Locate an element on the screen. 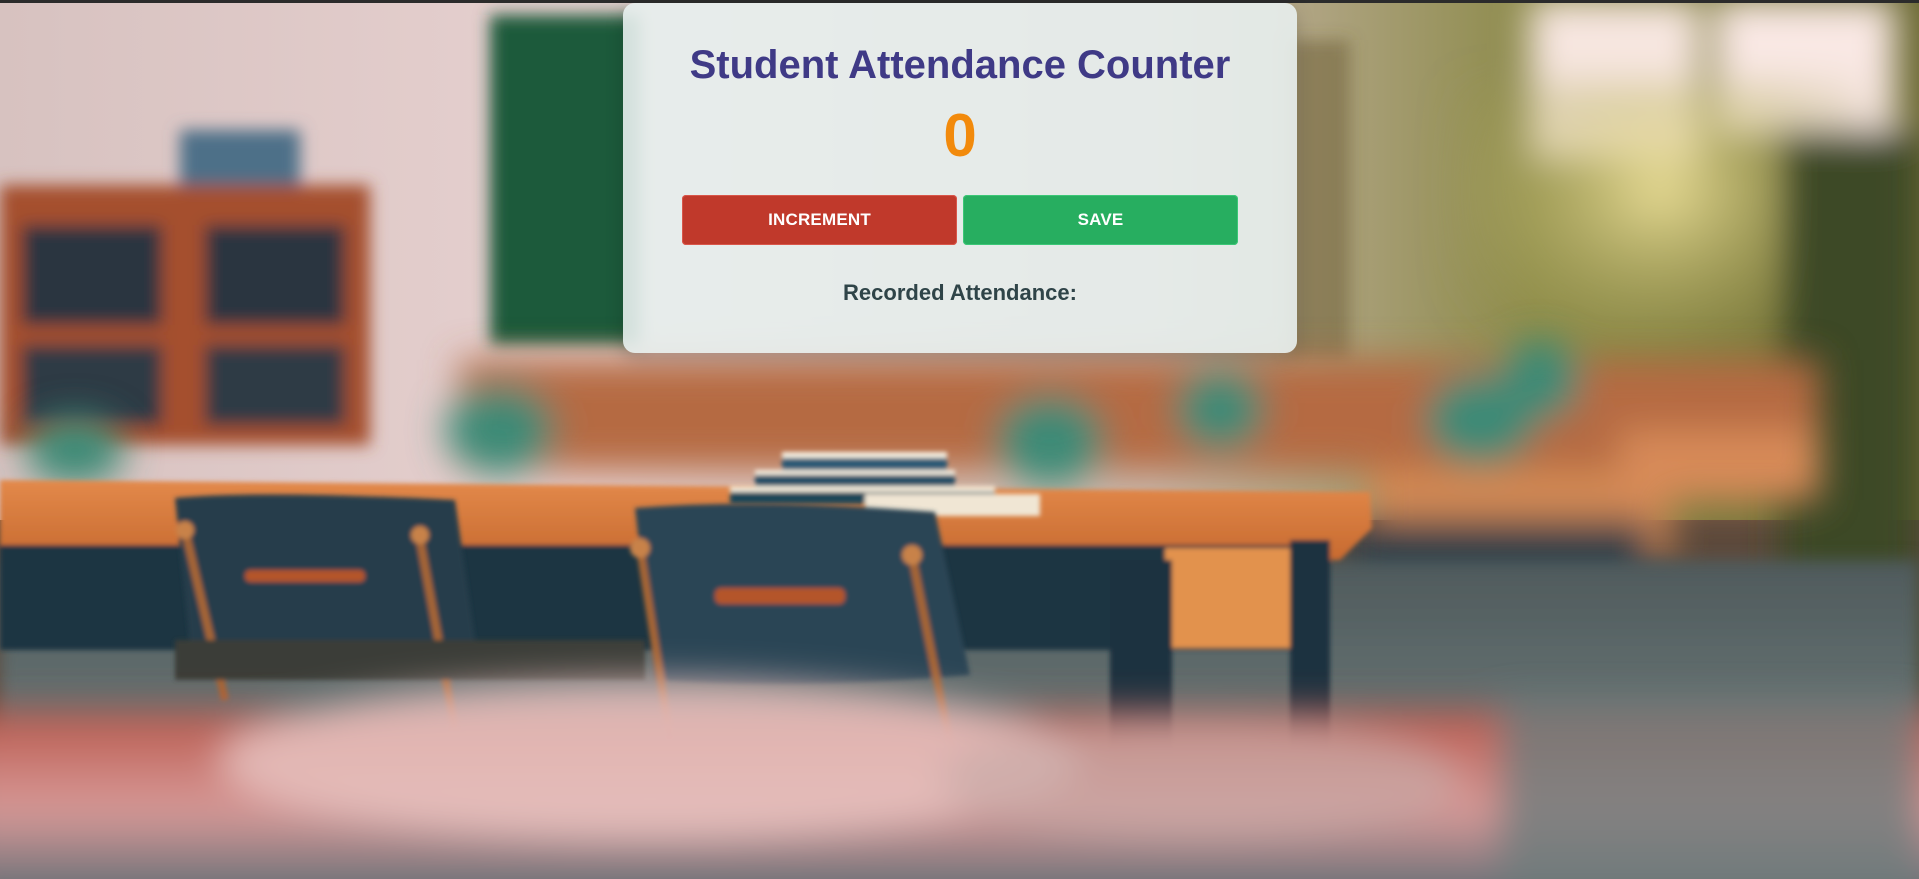  page-title: Student Attendance Counter is located at coordinates (960, 65).